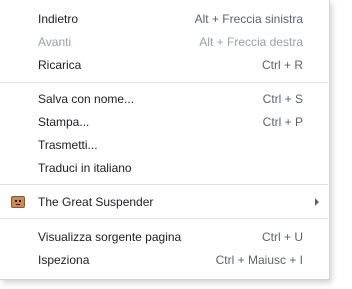 This screenshot has width=352, height=289. Describe the element at coordinates (85, 167) in the screenshot. I see `menu-item-label: Traduci in italiano` at that location.